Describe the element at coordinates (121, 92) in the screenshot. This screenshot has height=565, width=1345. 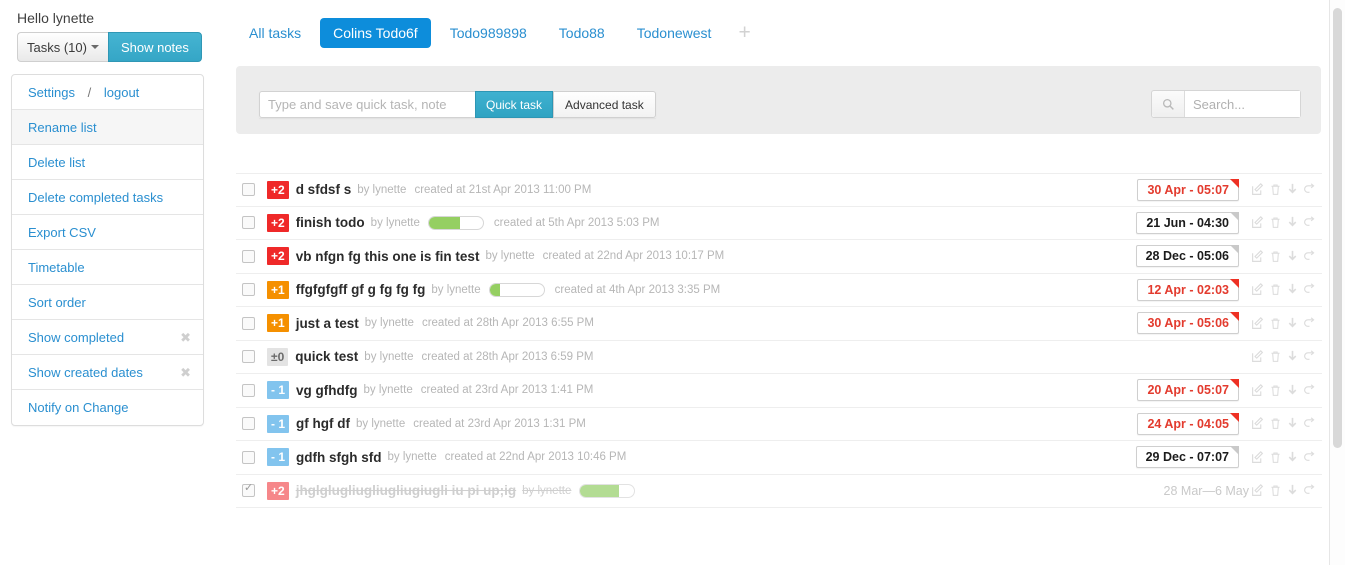
I see `logout-link: logout` at that location.